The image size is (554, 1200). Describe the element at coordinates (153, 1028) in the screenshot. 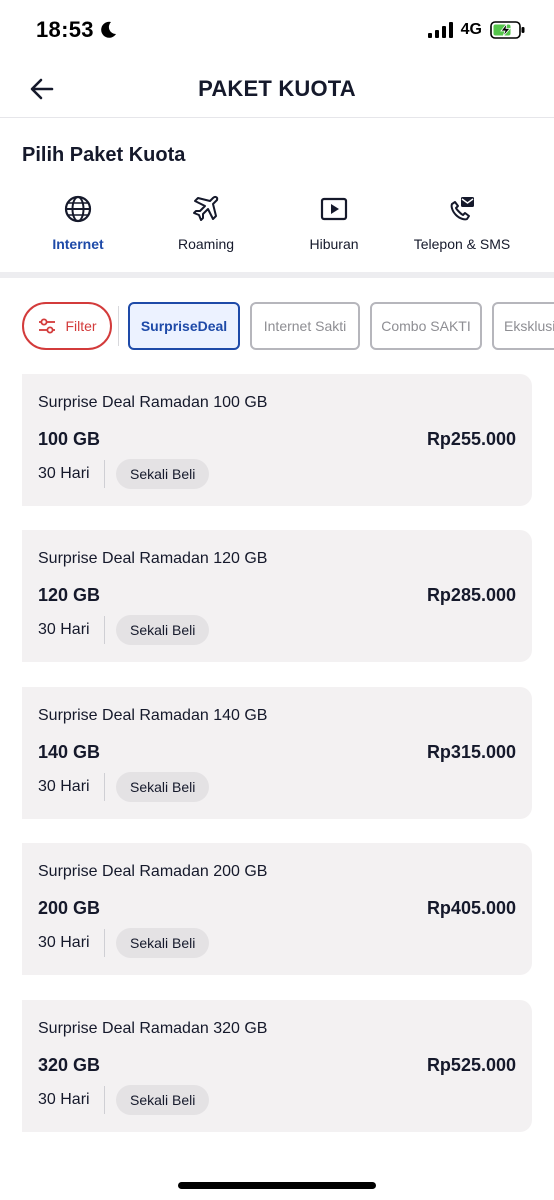

I see `package-name: Surprise Deal Ramadan 320 GB` at that location.